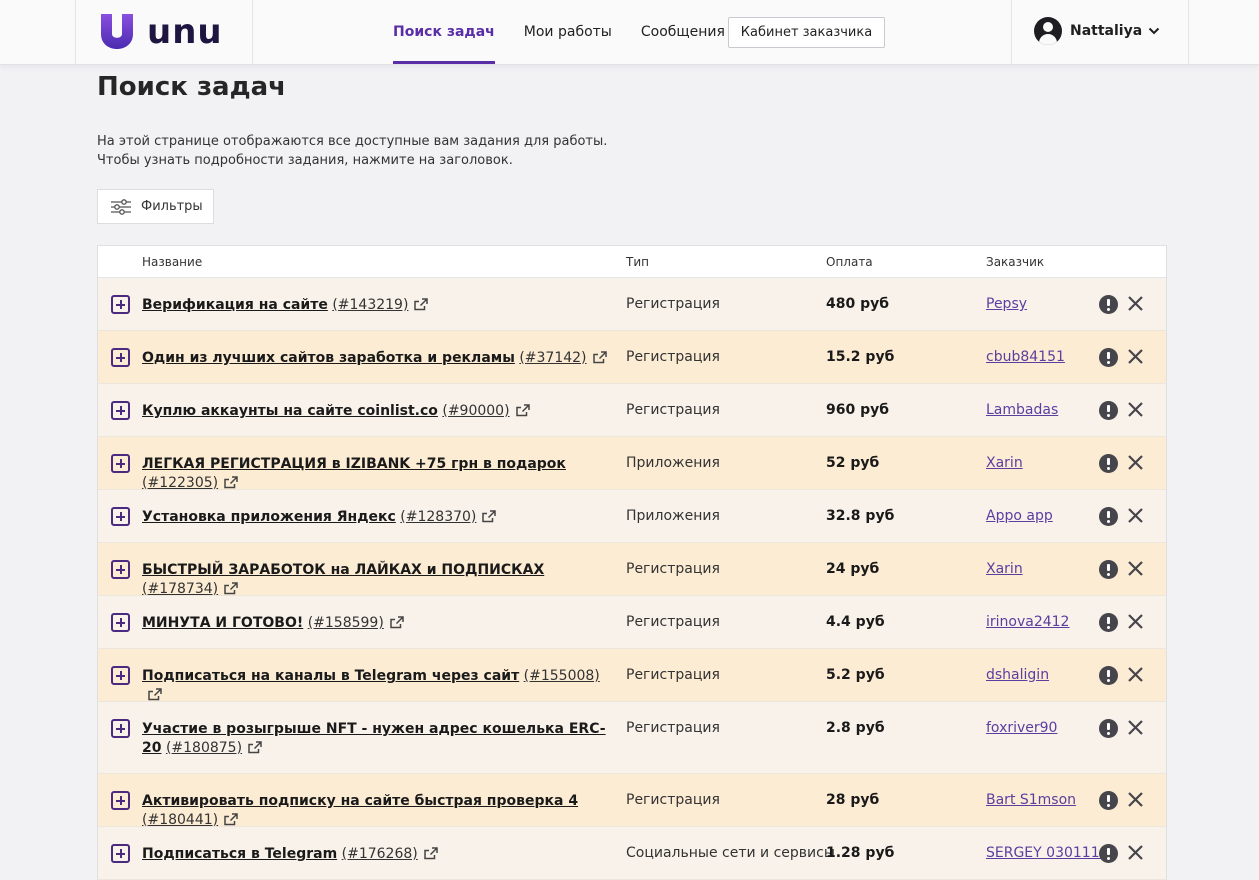 This screenshot has width=1259, height=880. I want to click on nav-item-messages: Сообщения, so click(683, 32).